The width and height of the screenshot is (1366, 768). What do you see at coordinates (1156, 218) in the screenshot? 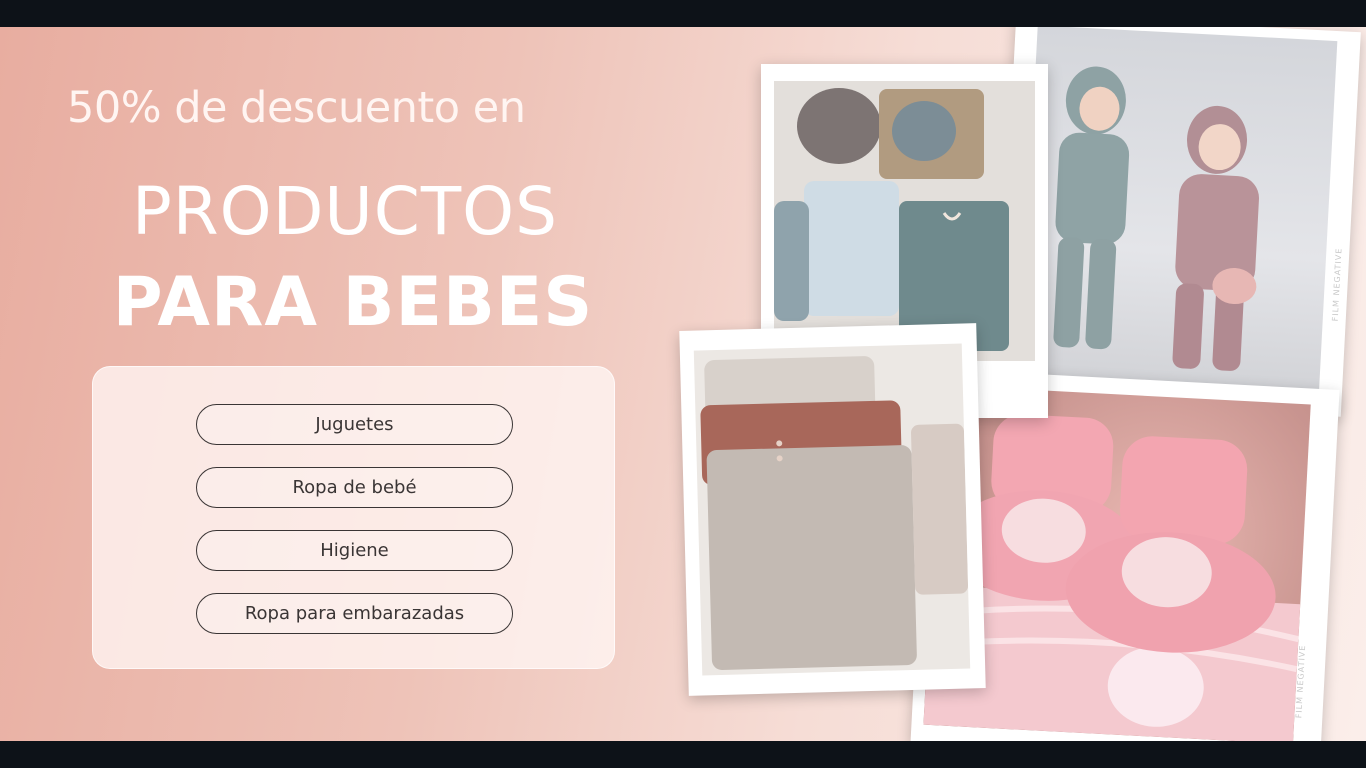
I see `kids-hoodies-image` at bounding box center [1156, 218].